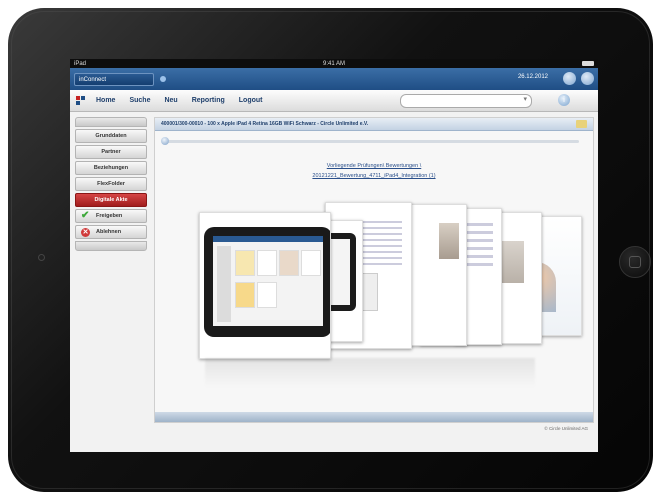 The width and height of the screenshot is (661, 500). I want to click on menu-reporting: Reporting, so click(208, 100).